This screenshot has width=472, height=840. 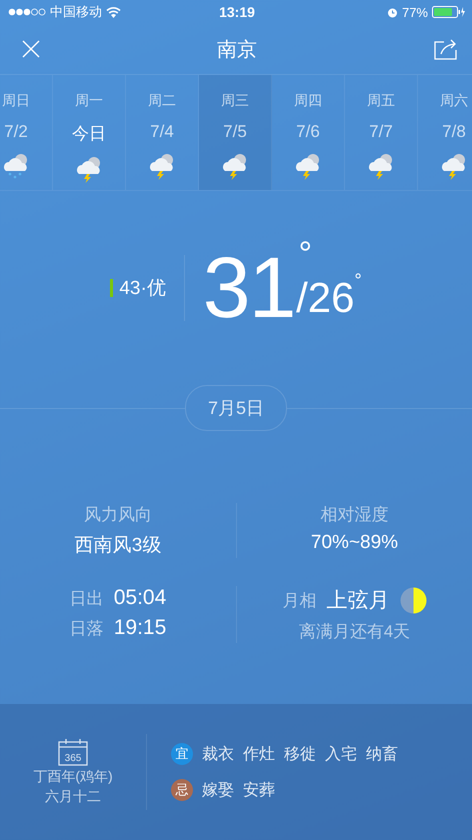 What do you see at coordinates (381, 132) in the screenshot?
I see `day-forecast-tab: 周五 7/7` at bounding box center [381, 132].